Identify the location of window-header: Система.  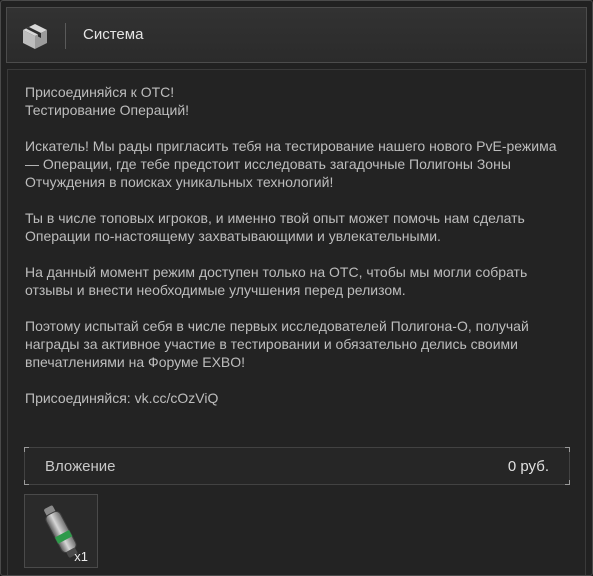
(296, 35).